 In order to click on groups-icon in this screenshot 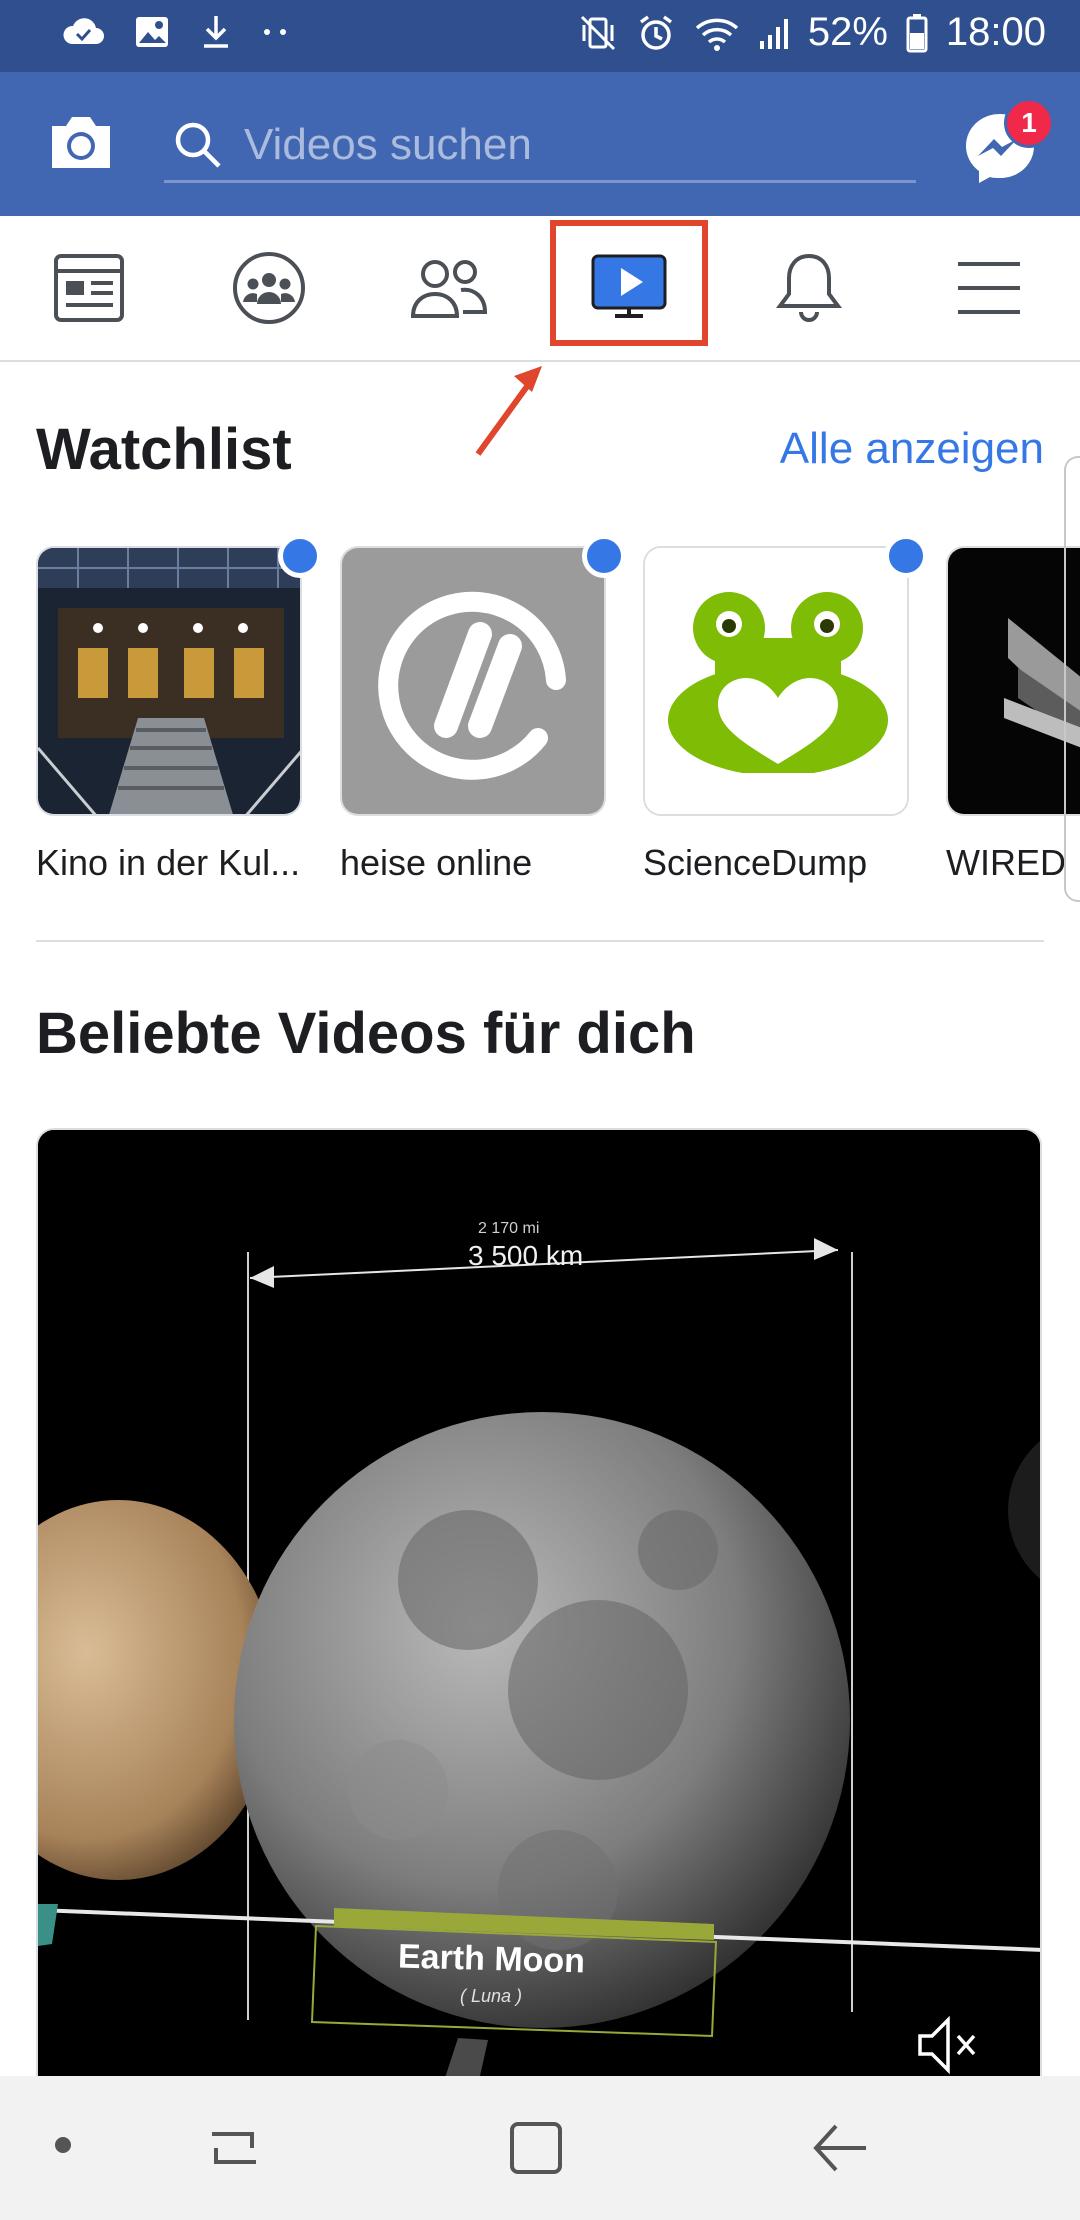, I will do `click(269, 288)`.